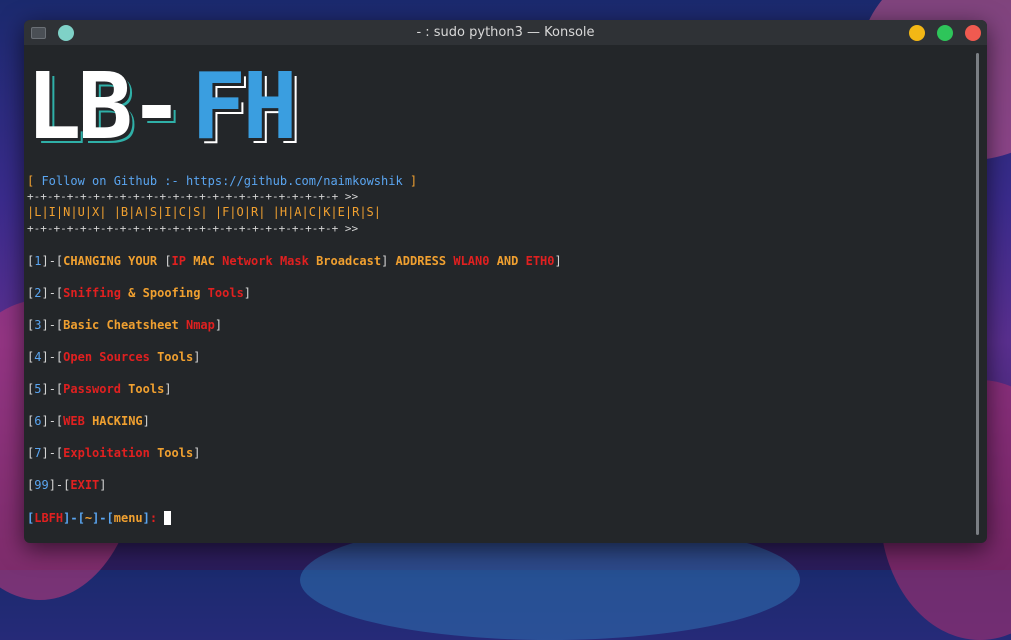 The width and height of the screenshot is (1011, 640). What do you see at coordinates (99, 518) in the screenshot?
I see `shell-prompt: [LBFH]-[~]-[menu]:` at bounding box center [99, 518].